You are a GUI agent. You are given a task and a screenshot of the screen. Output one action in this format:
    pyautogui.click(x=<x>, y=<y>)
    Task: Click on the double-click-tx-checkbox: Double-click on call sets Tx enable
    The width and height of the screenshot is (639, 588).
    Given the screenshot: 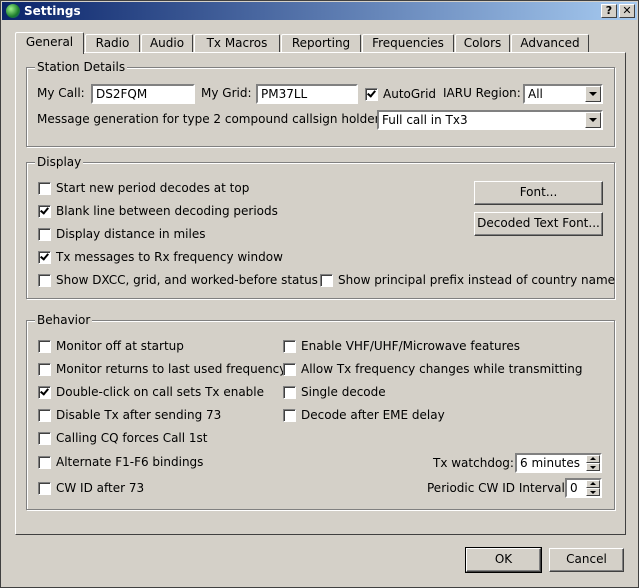 What is the action you would take?
    pyautogui.click(x=158, y=392)
    